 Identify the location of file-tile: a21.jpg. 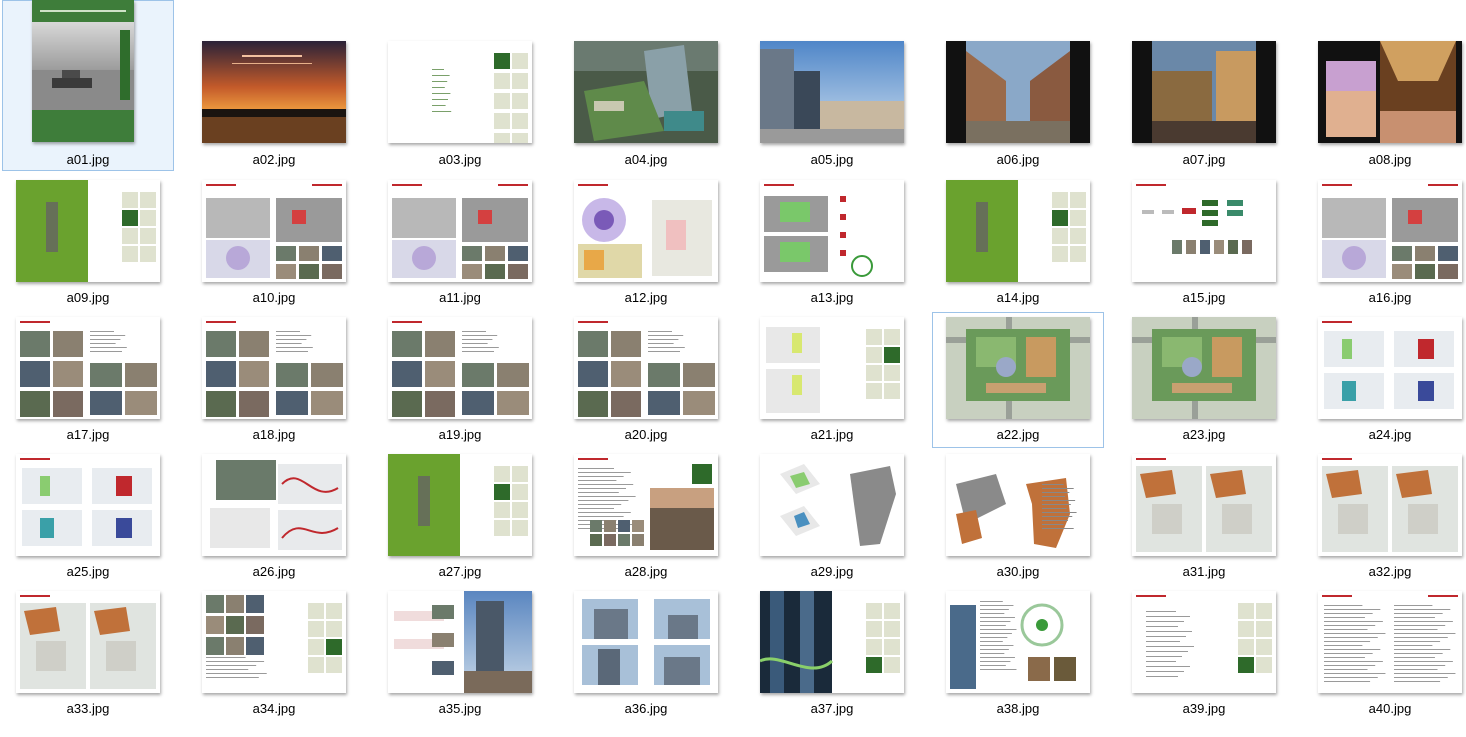
(832, 380).